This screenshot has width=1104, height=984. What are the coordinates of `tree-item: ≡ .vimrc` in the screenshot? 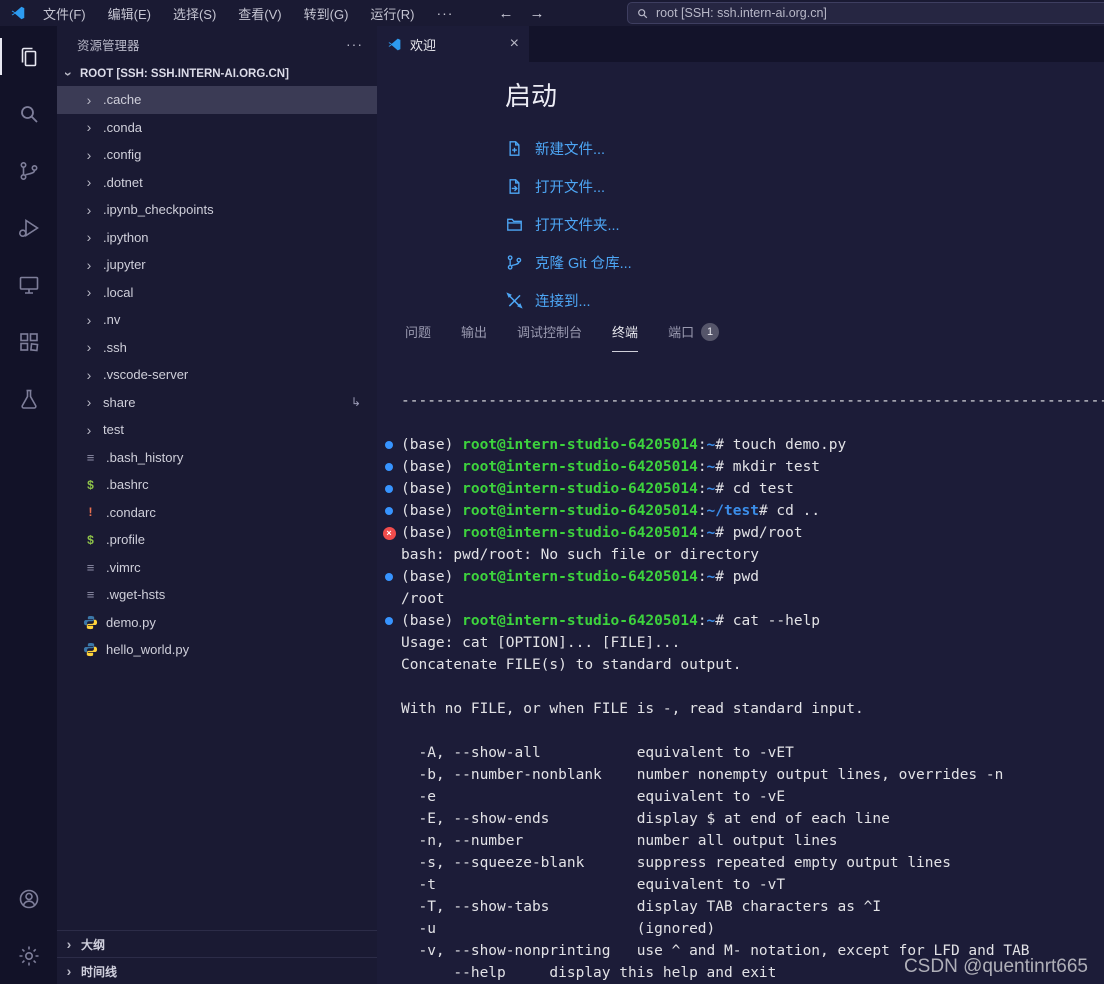 It's located at (217, 568).